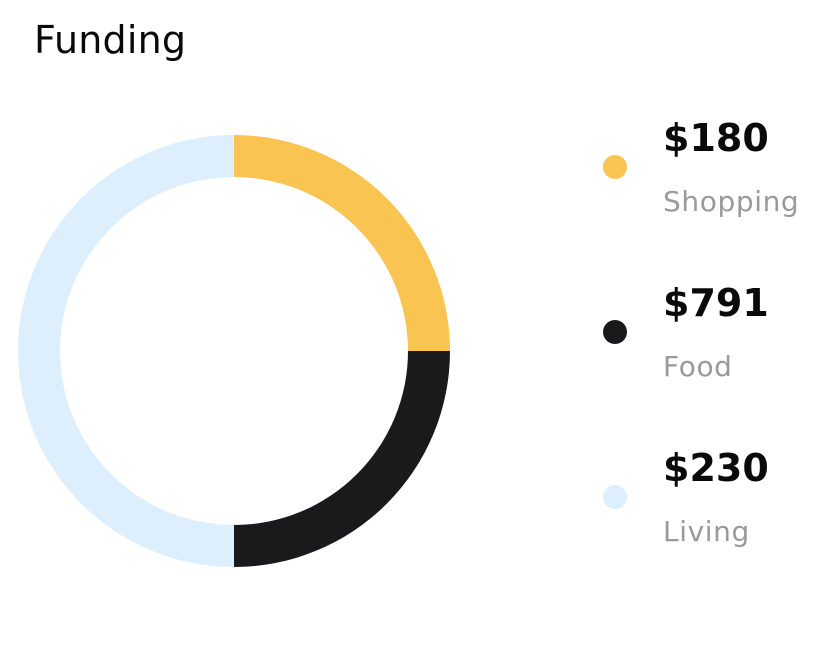 The height and width of the screenshot is (663, 821). I want to click on legend-dot-living, so click(615, 497).